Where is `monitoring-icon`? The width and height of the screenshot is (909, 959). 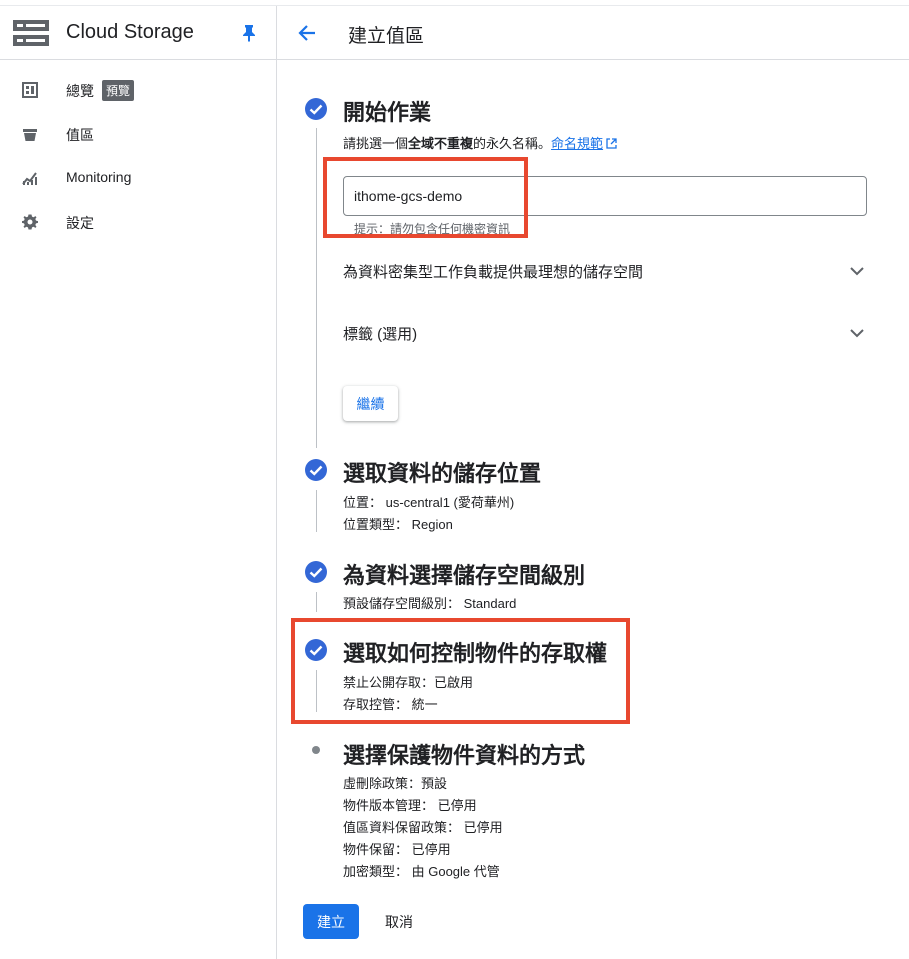
monitoring-icon is located at coordinates (29, 178).